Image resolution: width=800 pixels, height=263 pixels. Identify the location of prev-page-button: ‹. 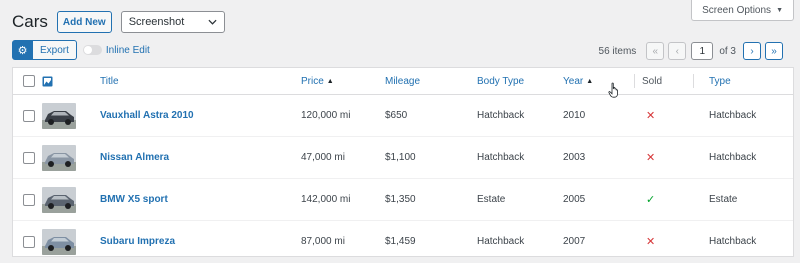
(677, 51).